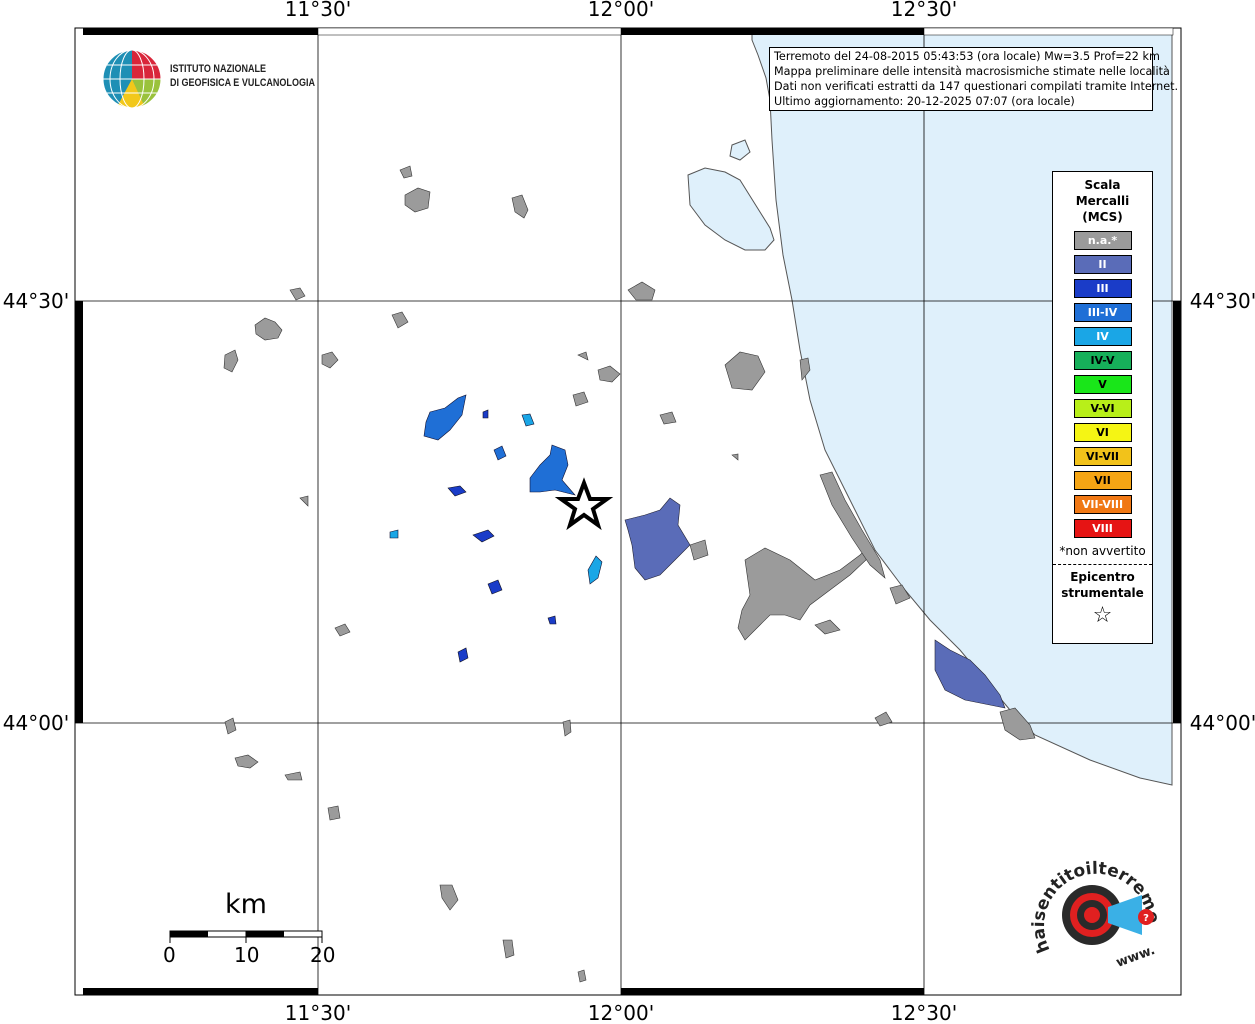  What do you see at coordinates (250, 930) in the screenshot?
I see `scale-bar: km 0 10 20` at bounding box center [250, 930].